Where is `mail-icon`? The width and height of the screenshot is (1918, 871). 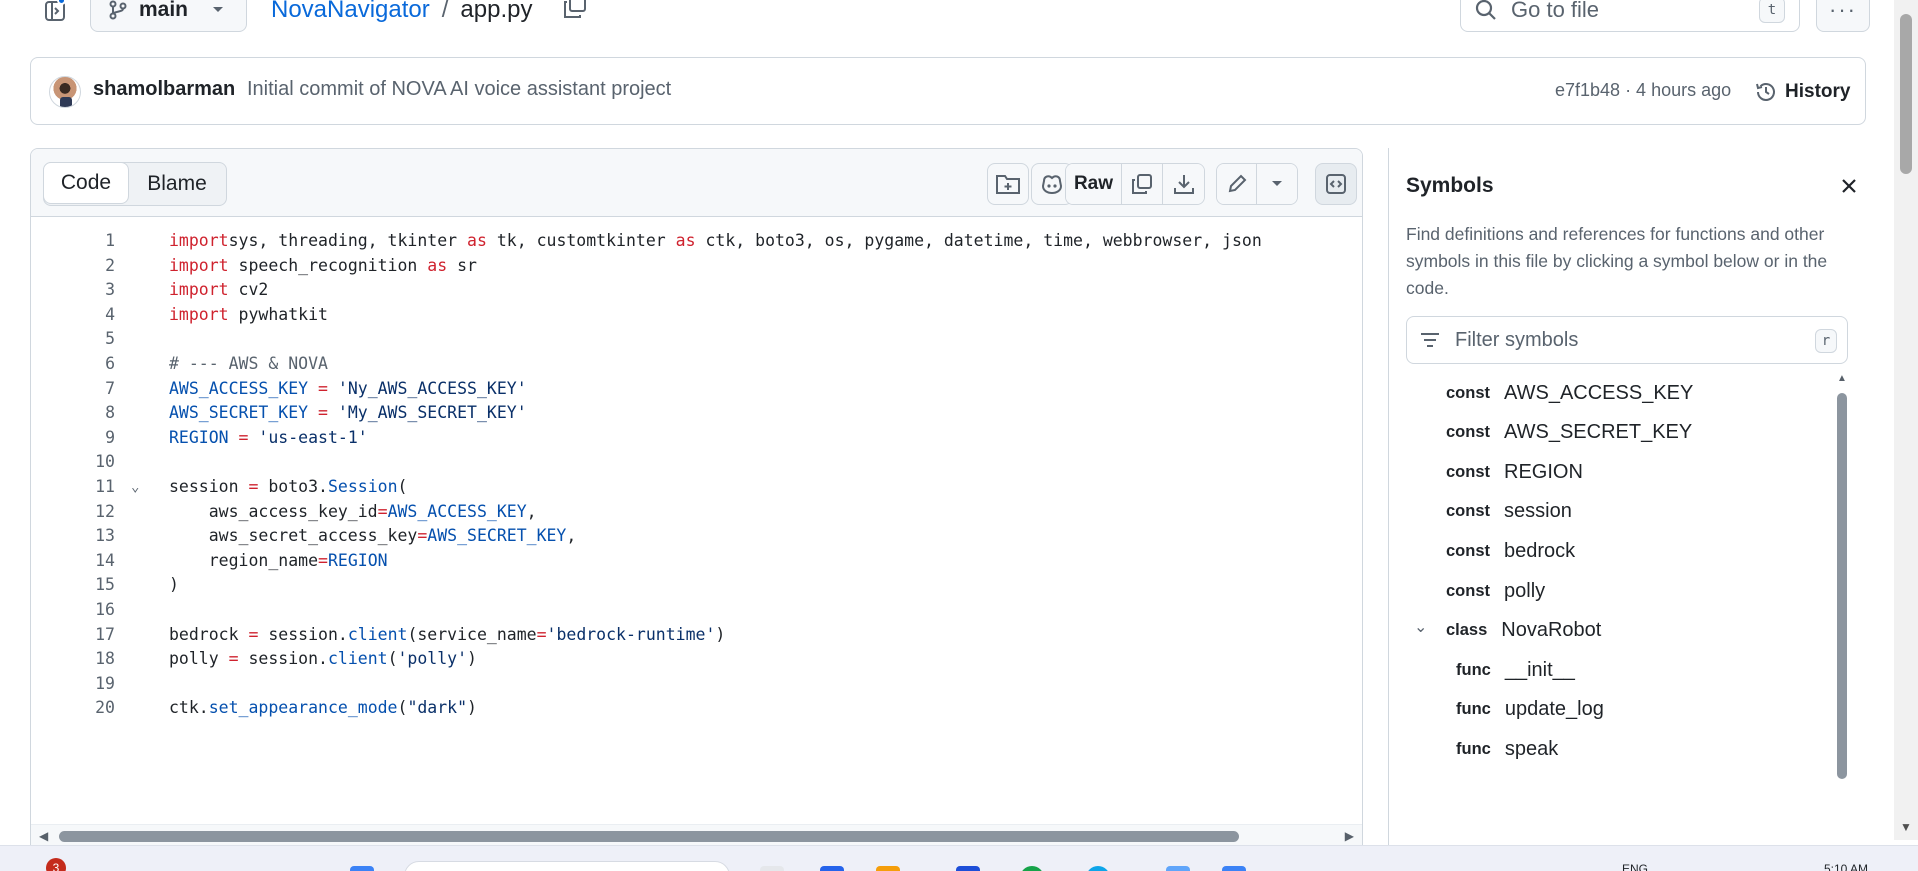 mail-icon is located at coordinates (968, 868).